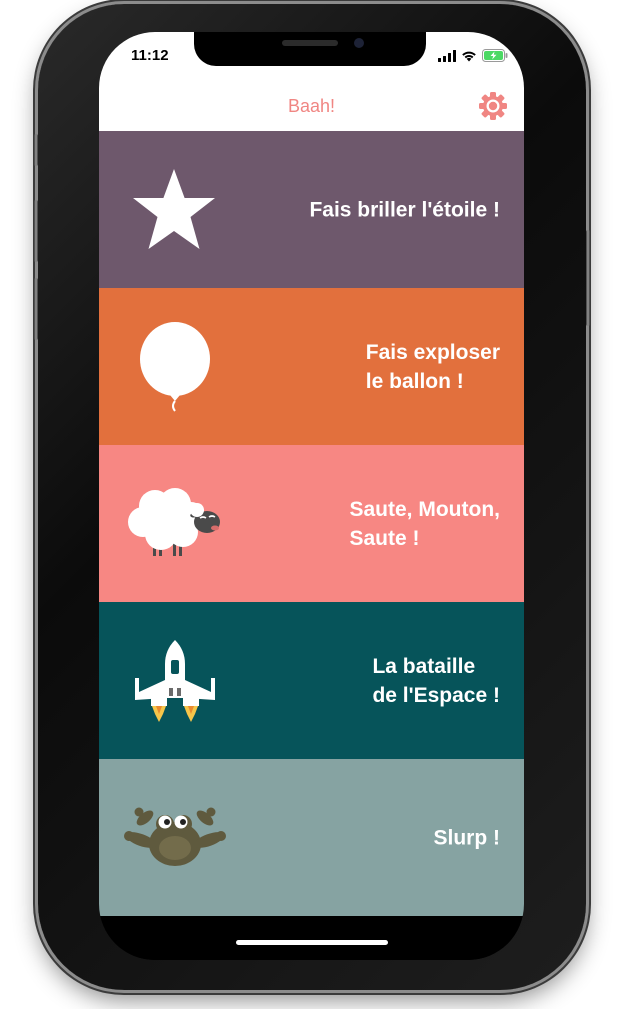 This screenshot has height=1009, width=622. What do you see at coordinates (150, 55) in the screenshot?
I see `status-time: 11:12` at bounding box center [150, 55].